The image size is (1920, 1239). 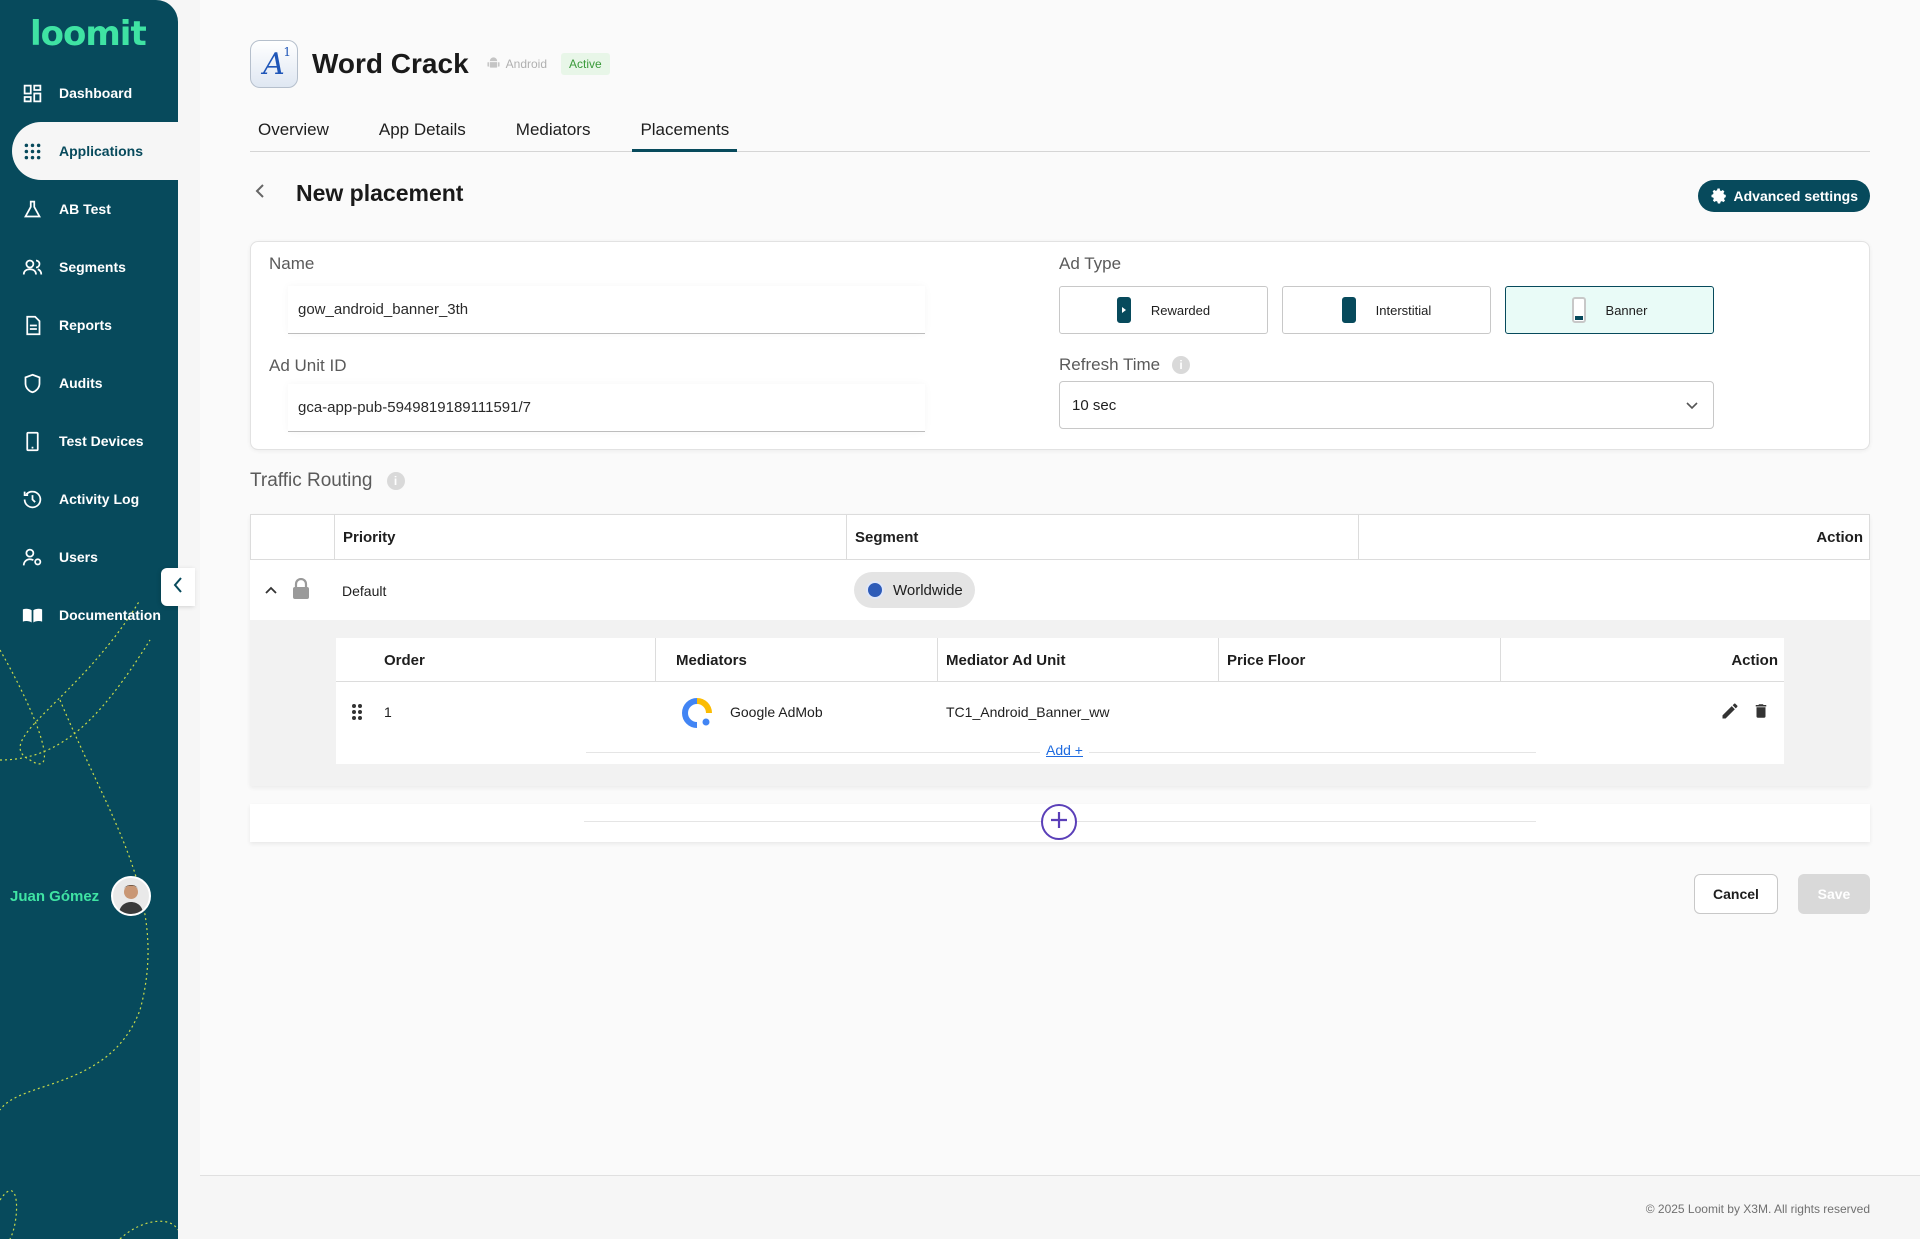 I want to click on add-rule-button, so click(x=1059, y=822).